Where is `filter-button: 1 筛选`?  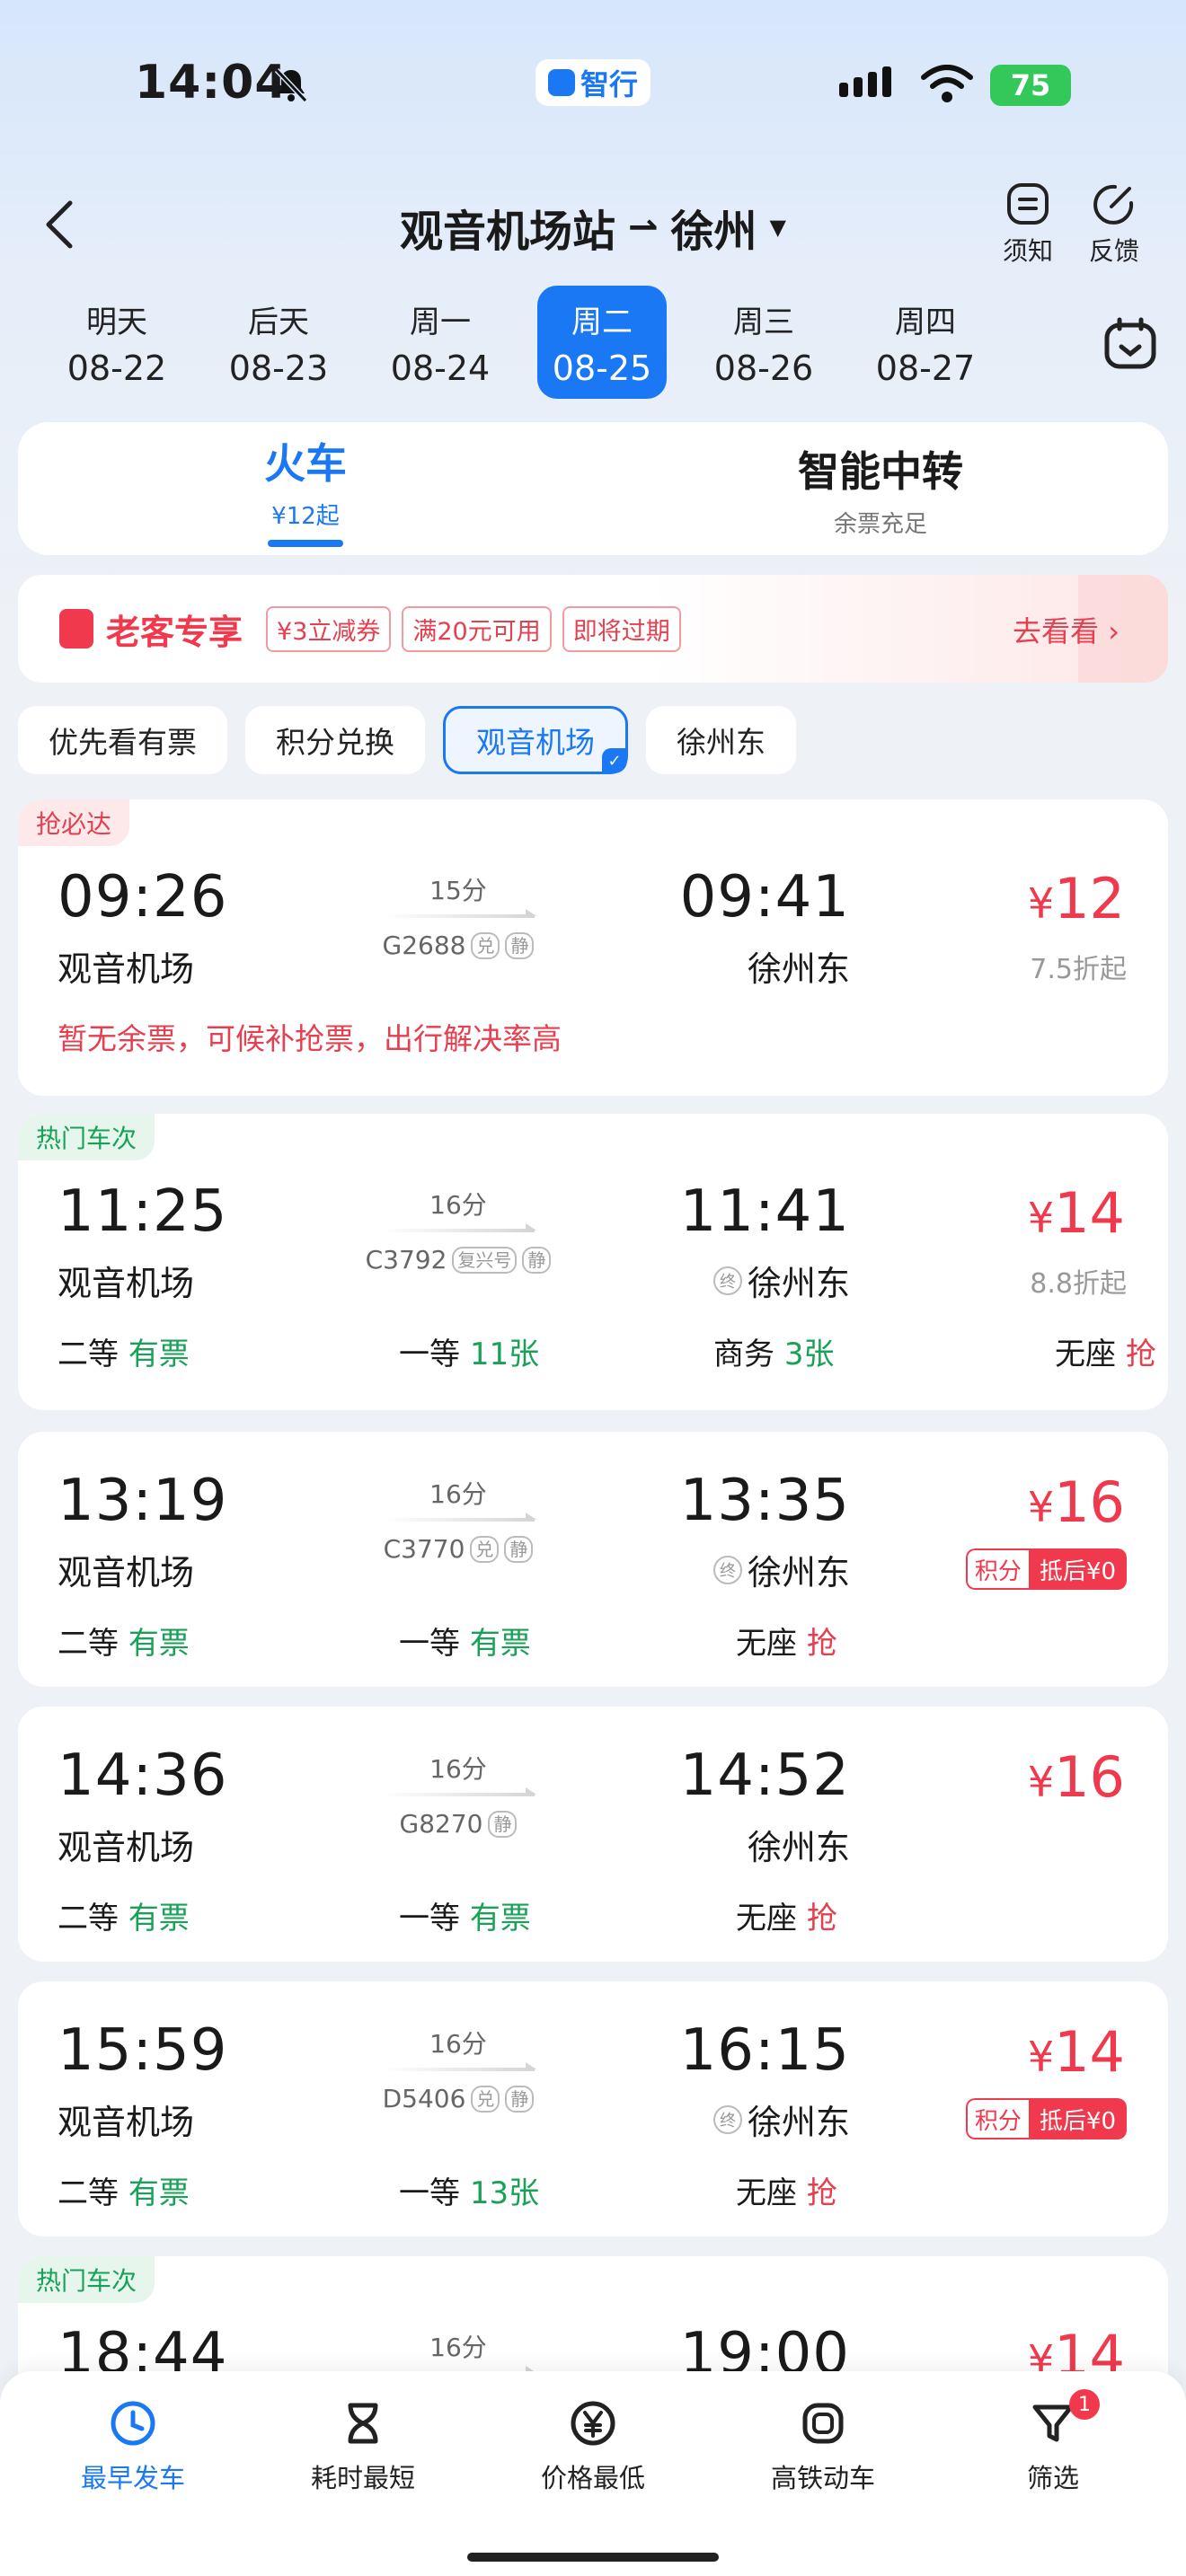
filter-button: 1 筛选 is located at coordinates (1053, 2473).